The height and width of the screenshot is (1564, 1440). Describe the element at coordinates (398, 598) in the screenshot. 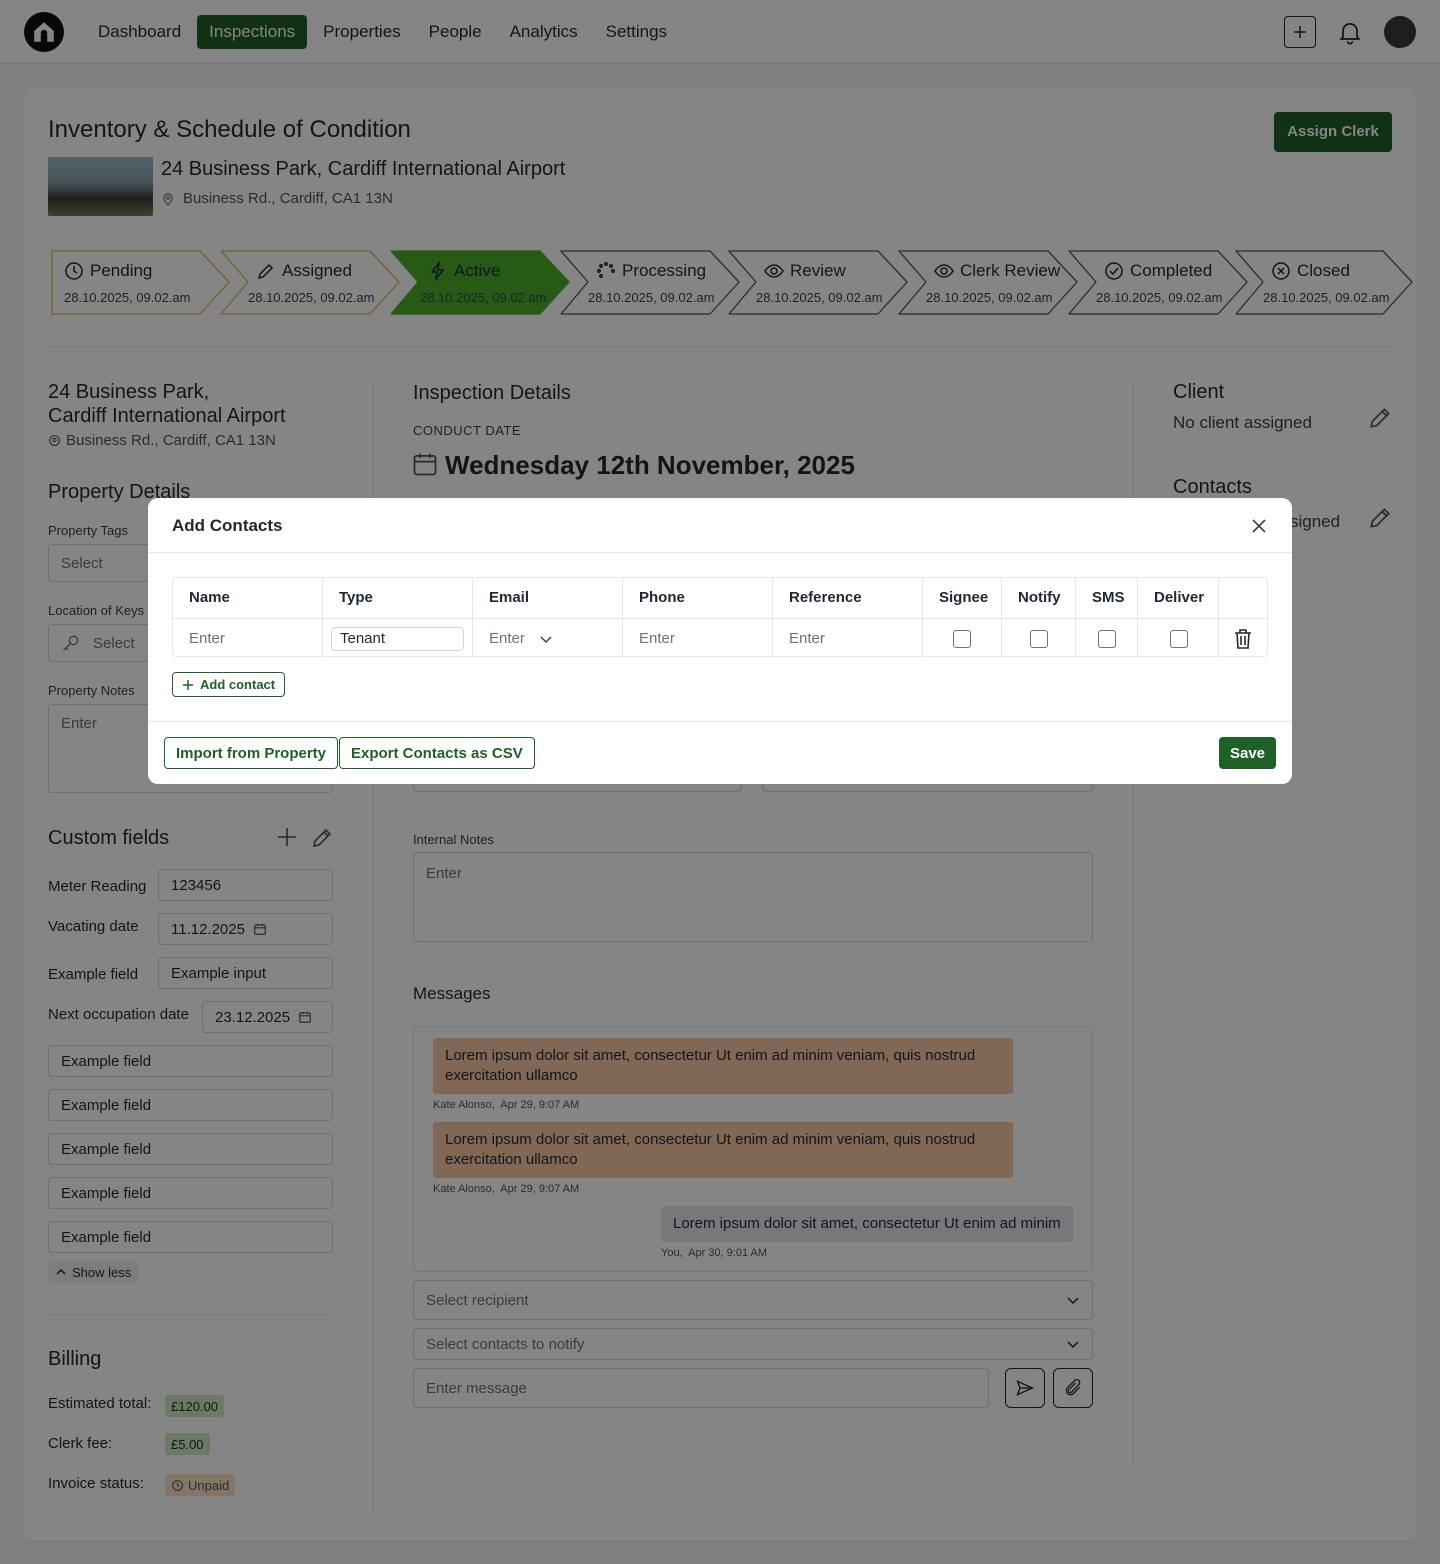

I see `col-type: Type` at that location.